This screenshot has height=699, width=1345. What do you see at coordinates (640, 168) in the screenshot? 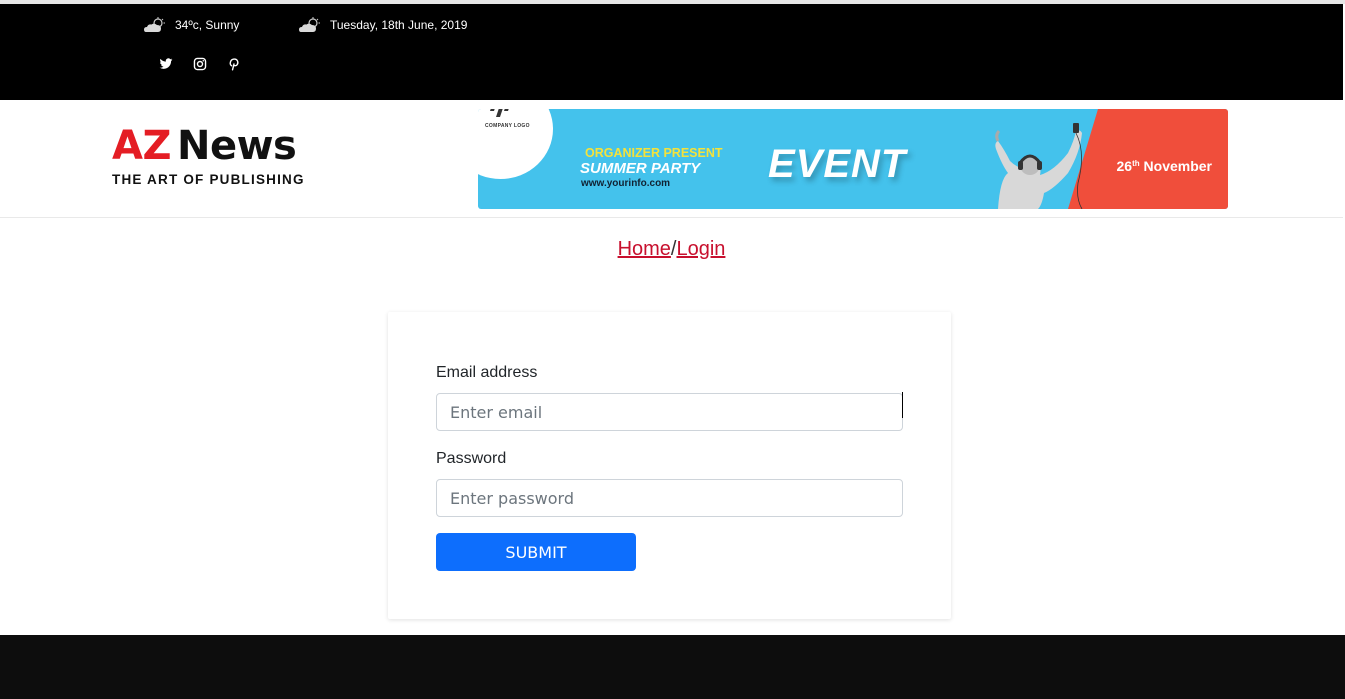
I see `banner-party-text: SUMMER PARTY` at bounding box center [640, 168].